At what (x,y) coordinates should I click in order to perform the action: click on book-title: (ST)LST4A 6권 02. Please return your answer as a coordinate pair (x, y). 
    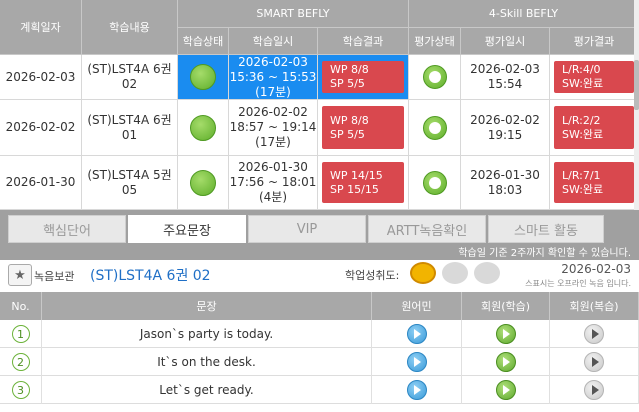
    Looking at the image, I should click on (150, 276).